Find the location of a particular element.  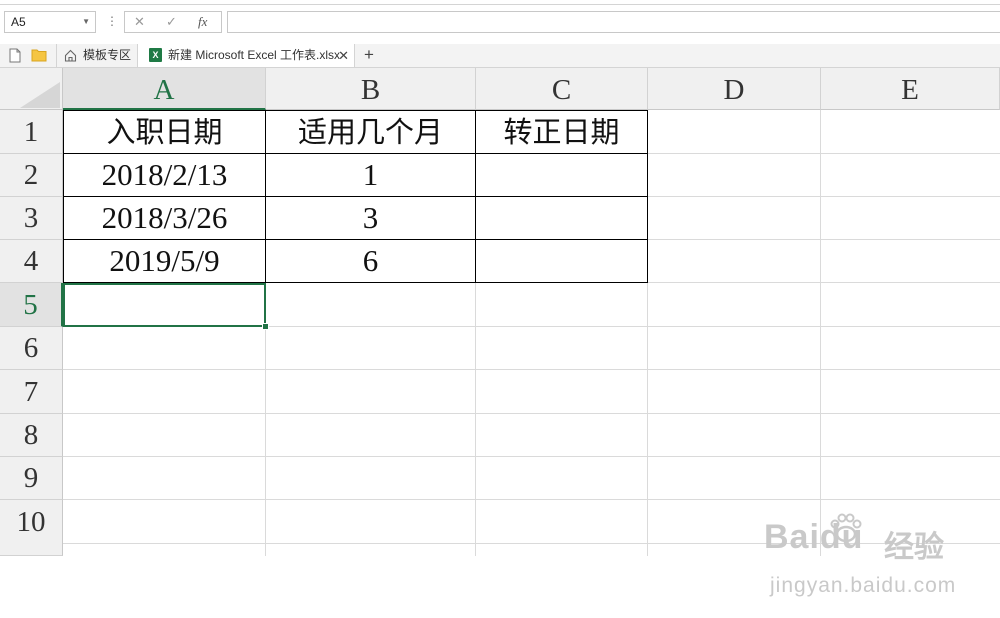

name-box-value: A5 is located at coordinates (18, 22).